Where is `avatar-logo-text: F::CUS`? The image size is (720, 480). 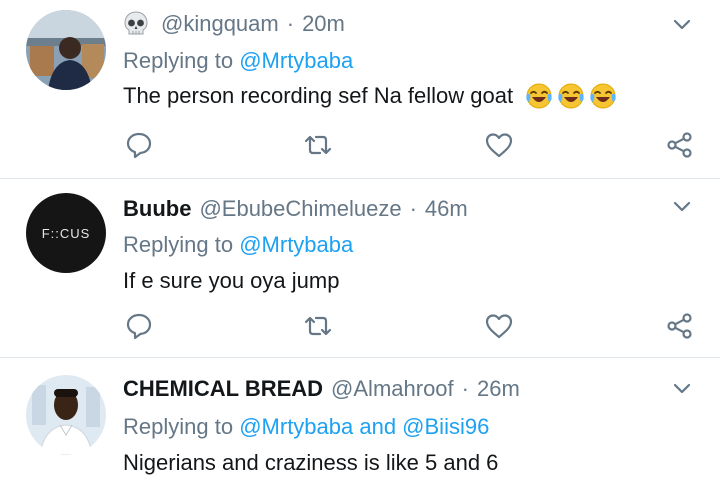 avatar-logo-text: F::CUS is located at coordinates (66, 233).